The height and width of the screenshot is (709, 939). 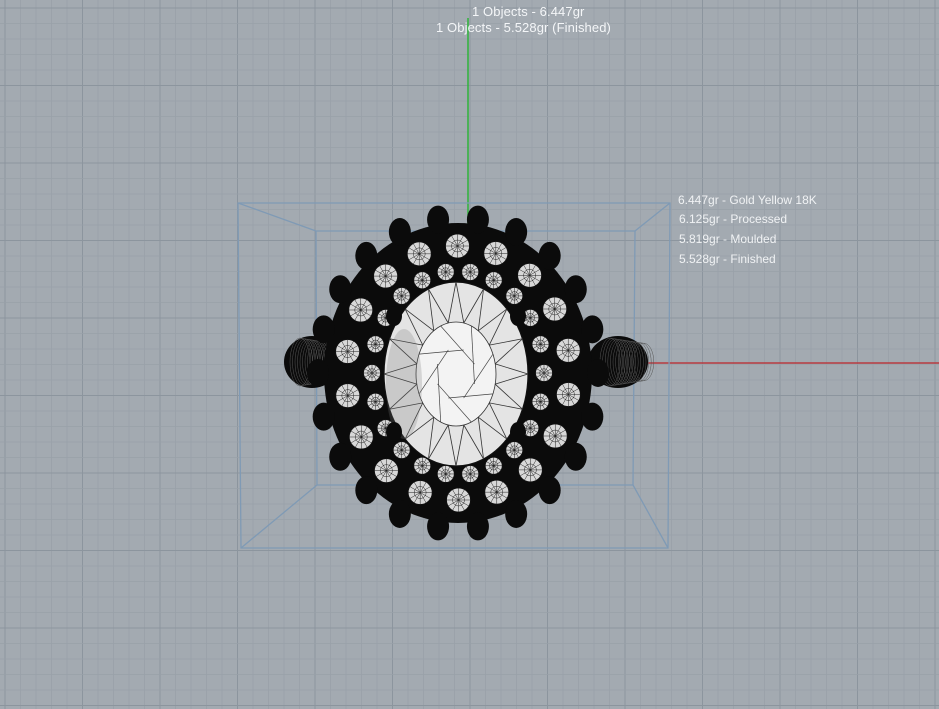 What do you see at coordinates (727, 259) in the screenshot?
I see `material-finished-weight: 5.528gr - Finished` at bounding box center [727, 259].